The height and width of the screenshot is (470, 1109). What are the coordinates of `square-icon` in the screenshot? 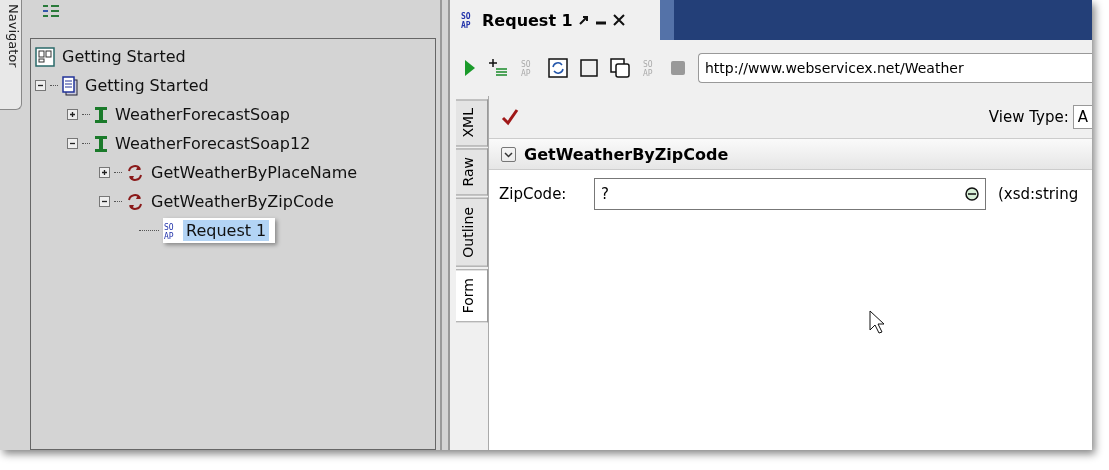 It's located at (589, 68).